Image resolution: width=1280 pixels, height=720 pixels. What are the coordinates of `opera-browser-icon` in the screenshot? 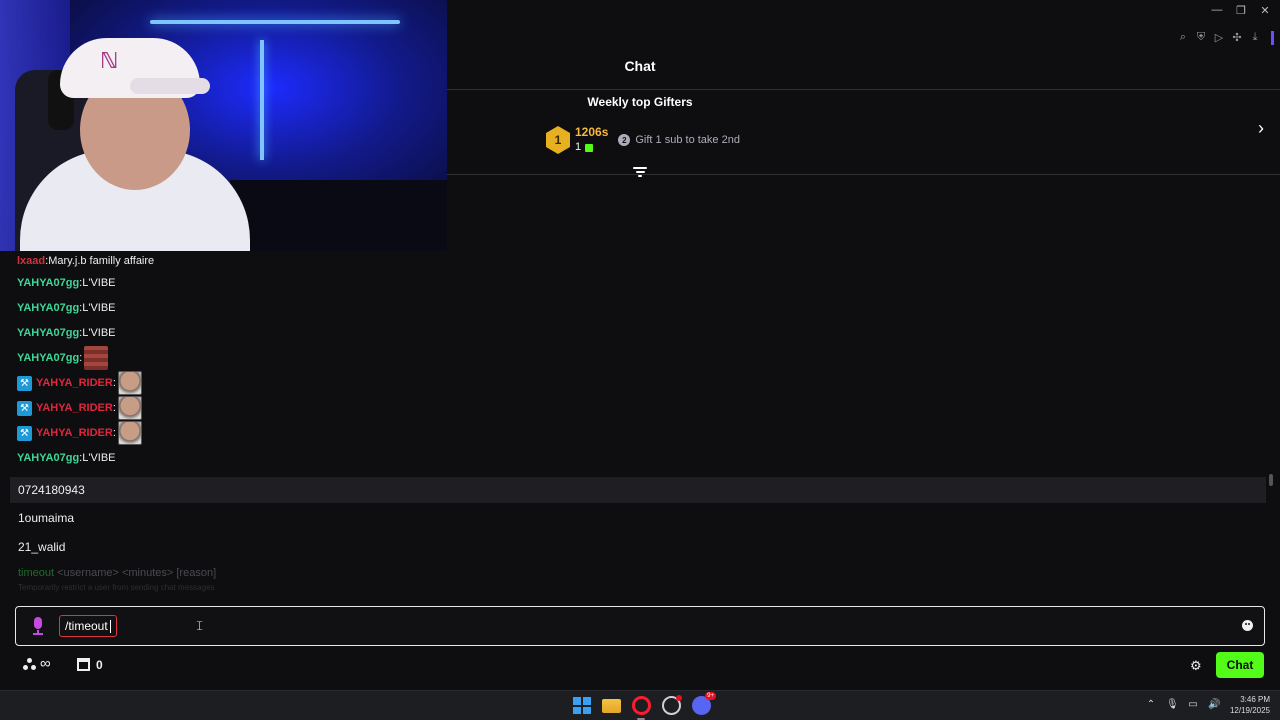 It's located at (641, 705).